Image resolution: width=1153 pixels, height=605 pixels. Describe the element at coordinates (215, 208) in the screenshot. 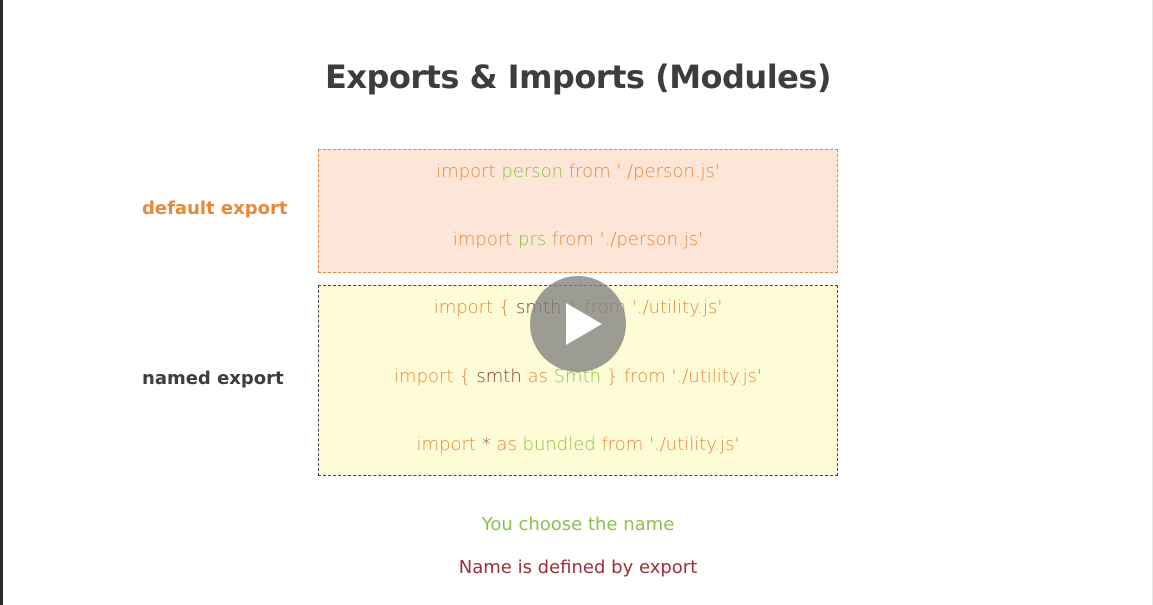

I see `default-export-label: default export` at that location.